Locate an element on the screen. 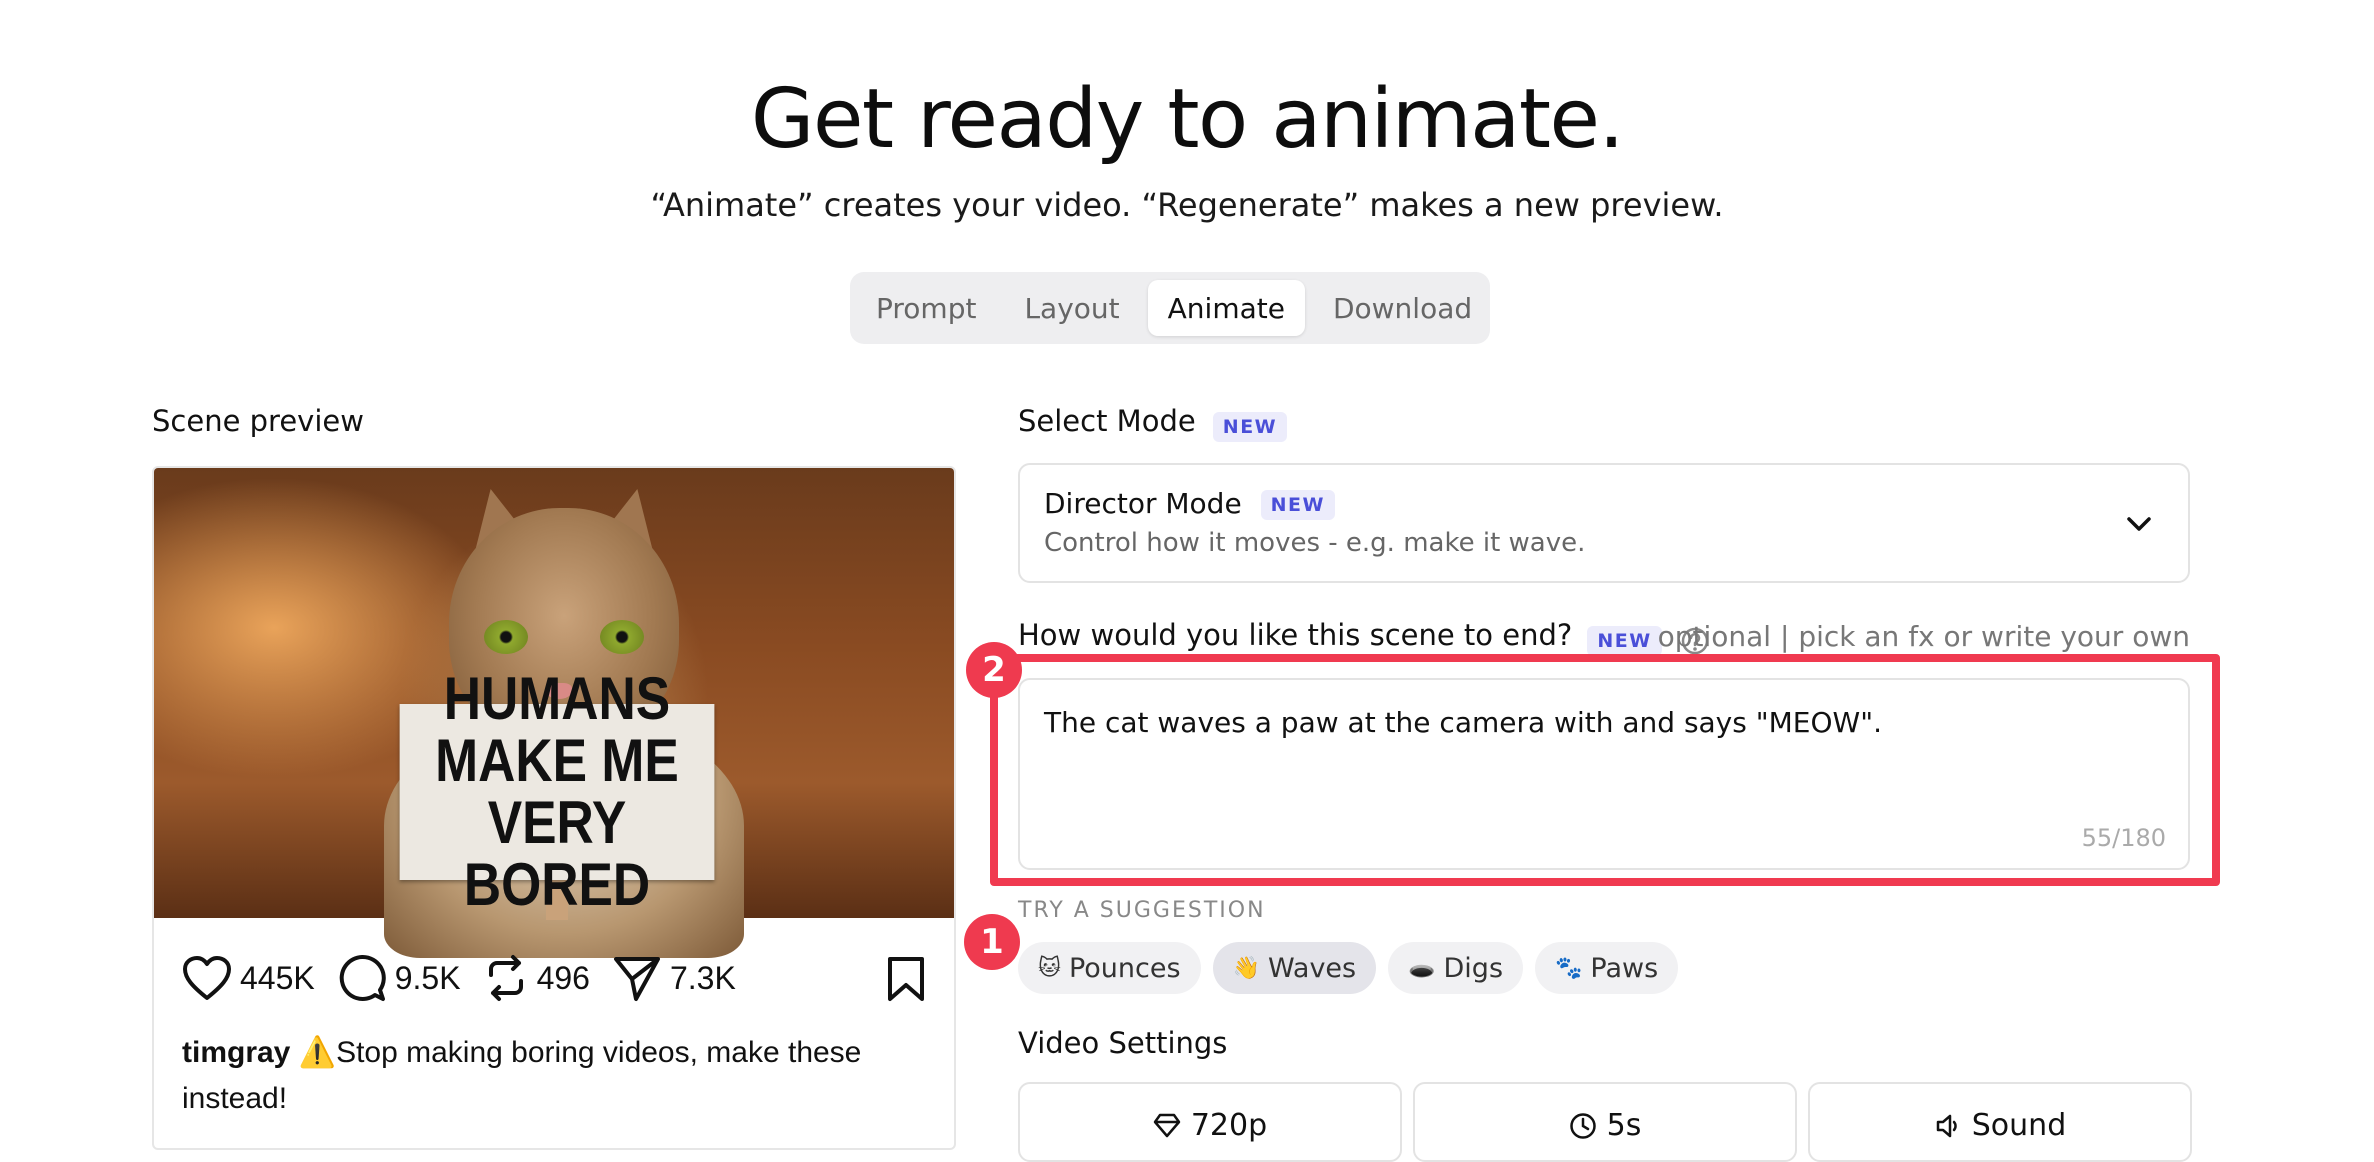 This screenshot has width=2374, height=1162. shares-stat: 7.3K is located at coordinates (674, 978).